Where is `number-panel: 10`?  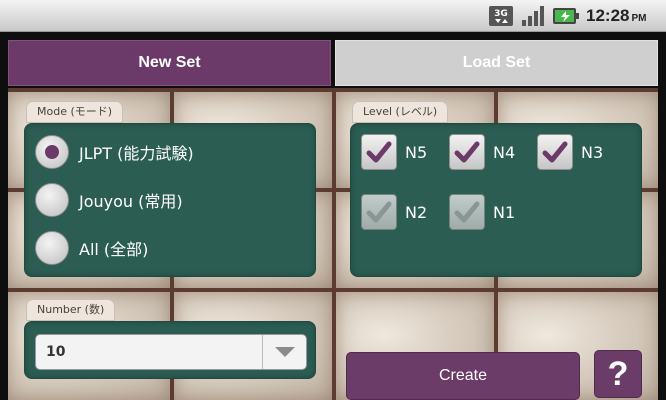
number-panel: 10 is located at coordinates (170, 350).